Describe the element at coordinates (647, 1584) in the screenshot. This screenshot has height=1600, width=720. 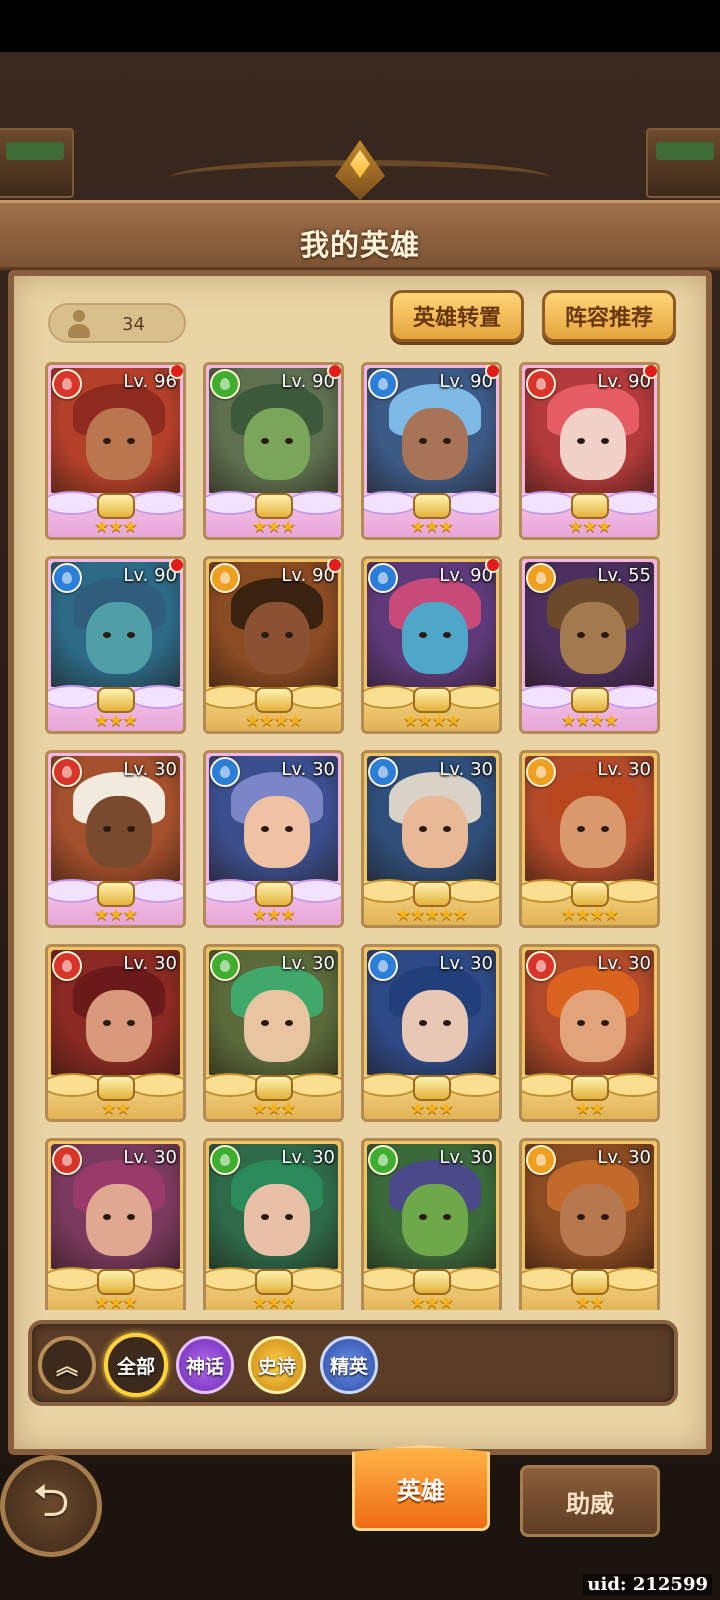
I see `uid-label: uid: 212599` at that location.